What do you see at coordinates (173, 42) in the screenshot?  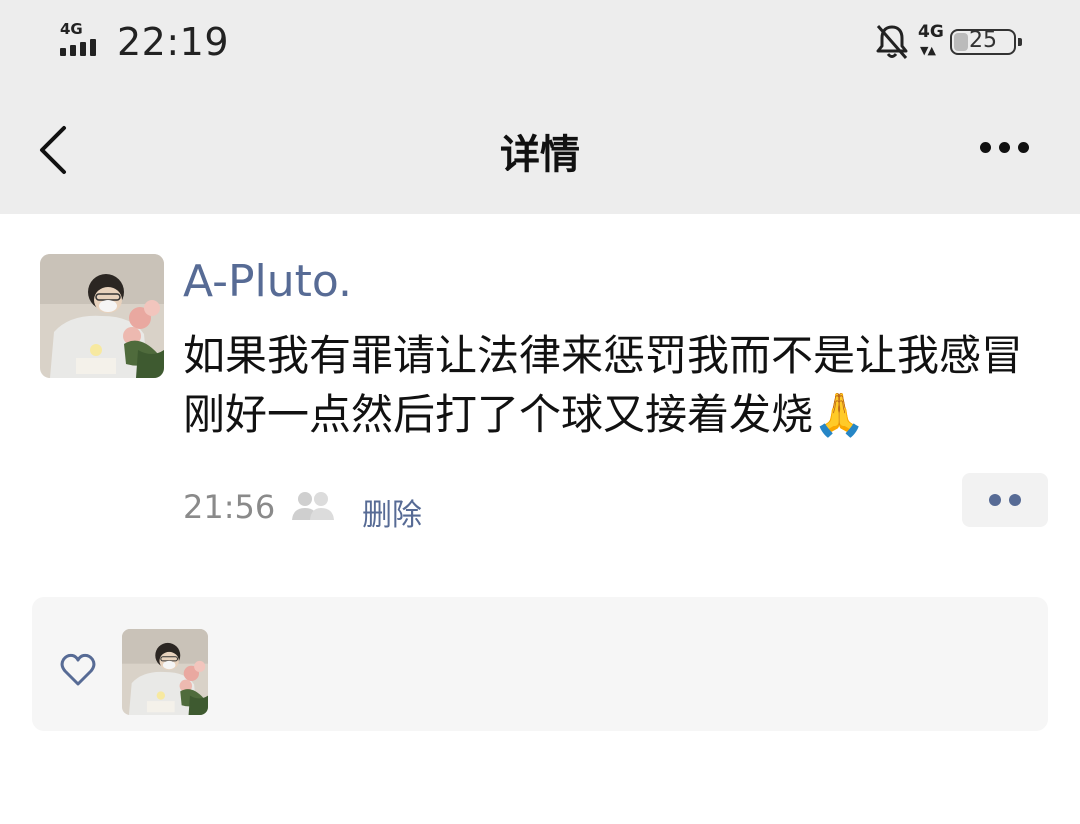 I see `status-time: 22:19` at bounding box center [173, 42].